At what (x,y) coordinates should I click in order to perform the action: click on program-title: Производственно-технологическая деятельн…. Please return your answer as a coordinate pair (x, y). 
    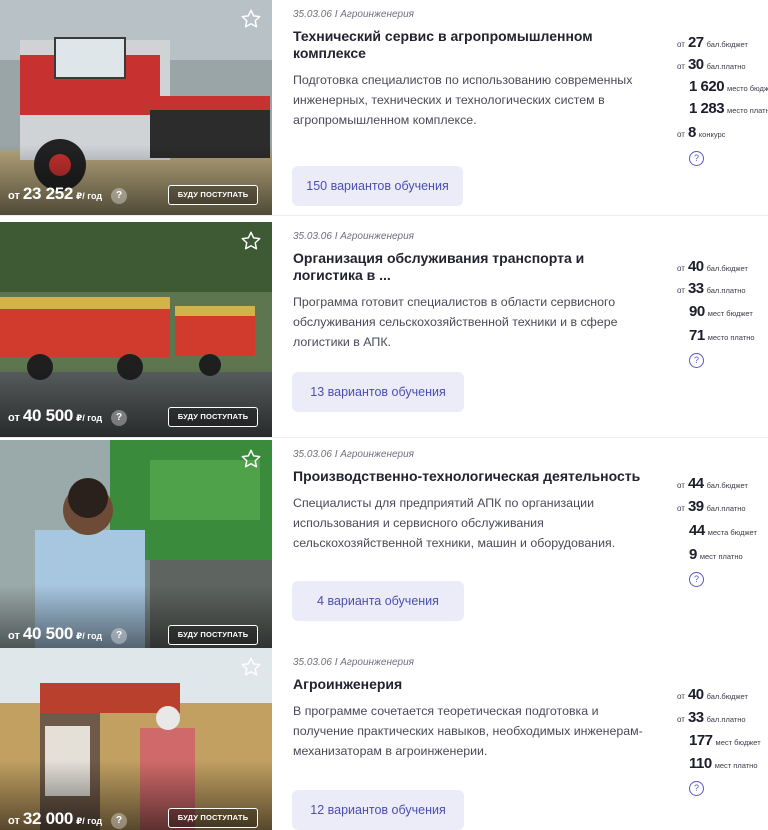
    Looking at the image, I should click on (473, 476).